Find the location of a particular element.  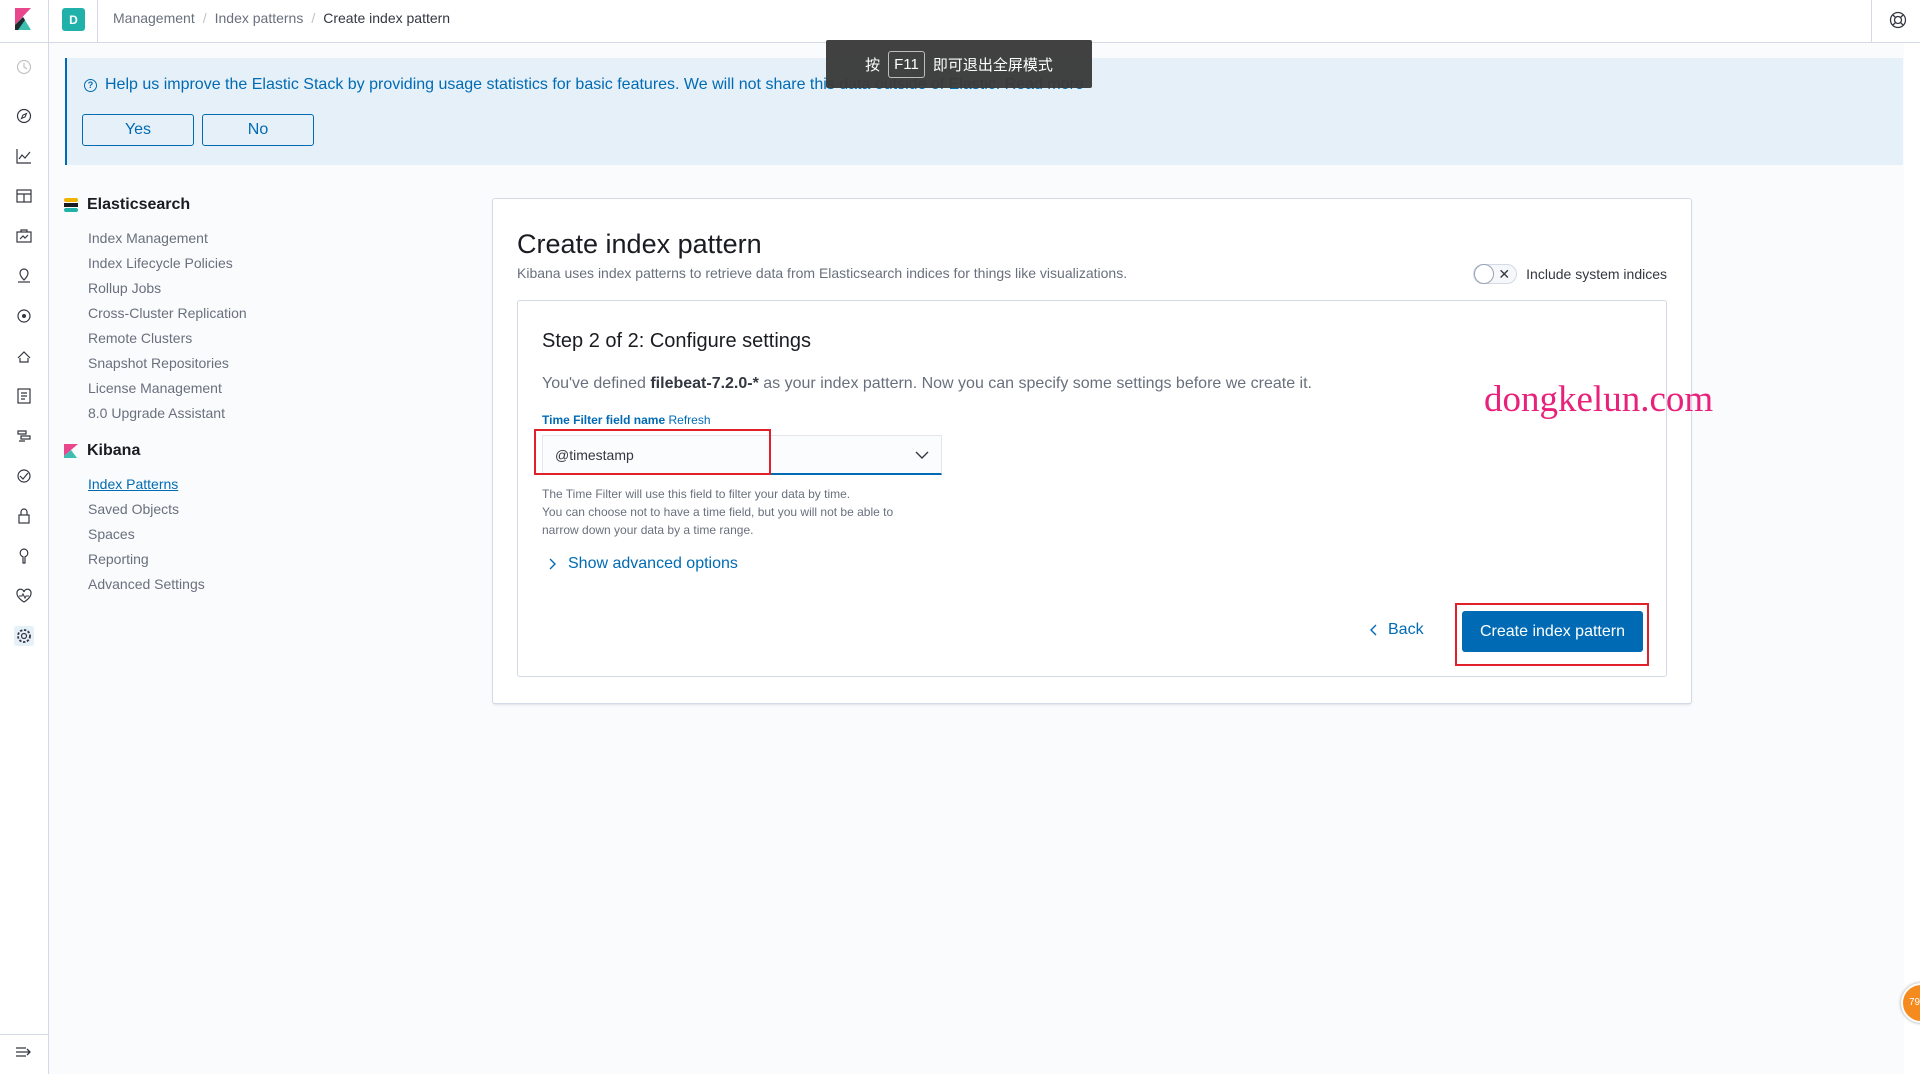

sidenav-group-title: Kibana is located at coordinates (114, 450).